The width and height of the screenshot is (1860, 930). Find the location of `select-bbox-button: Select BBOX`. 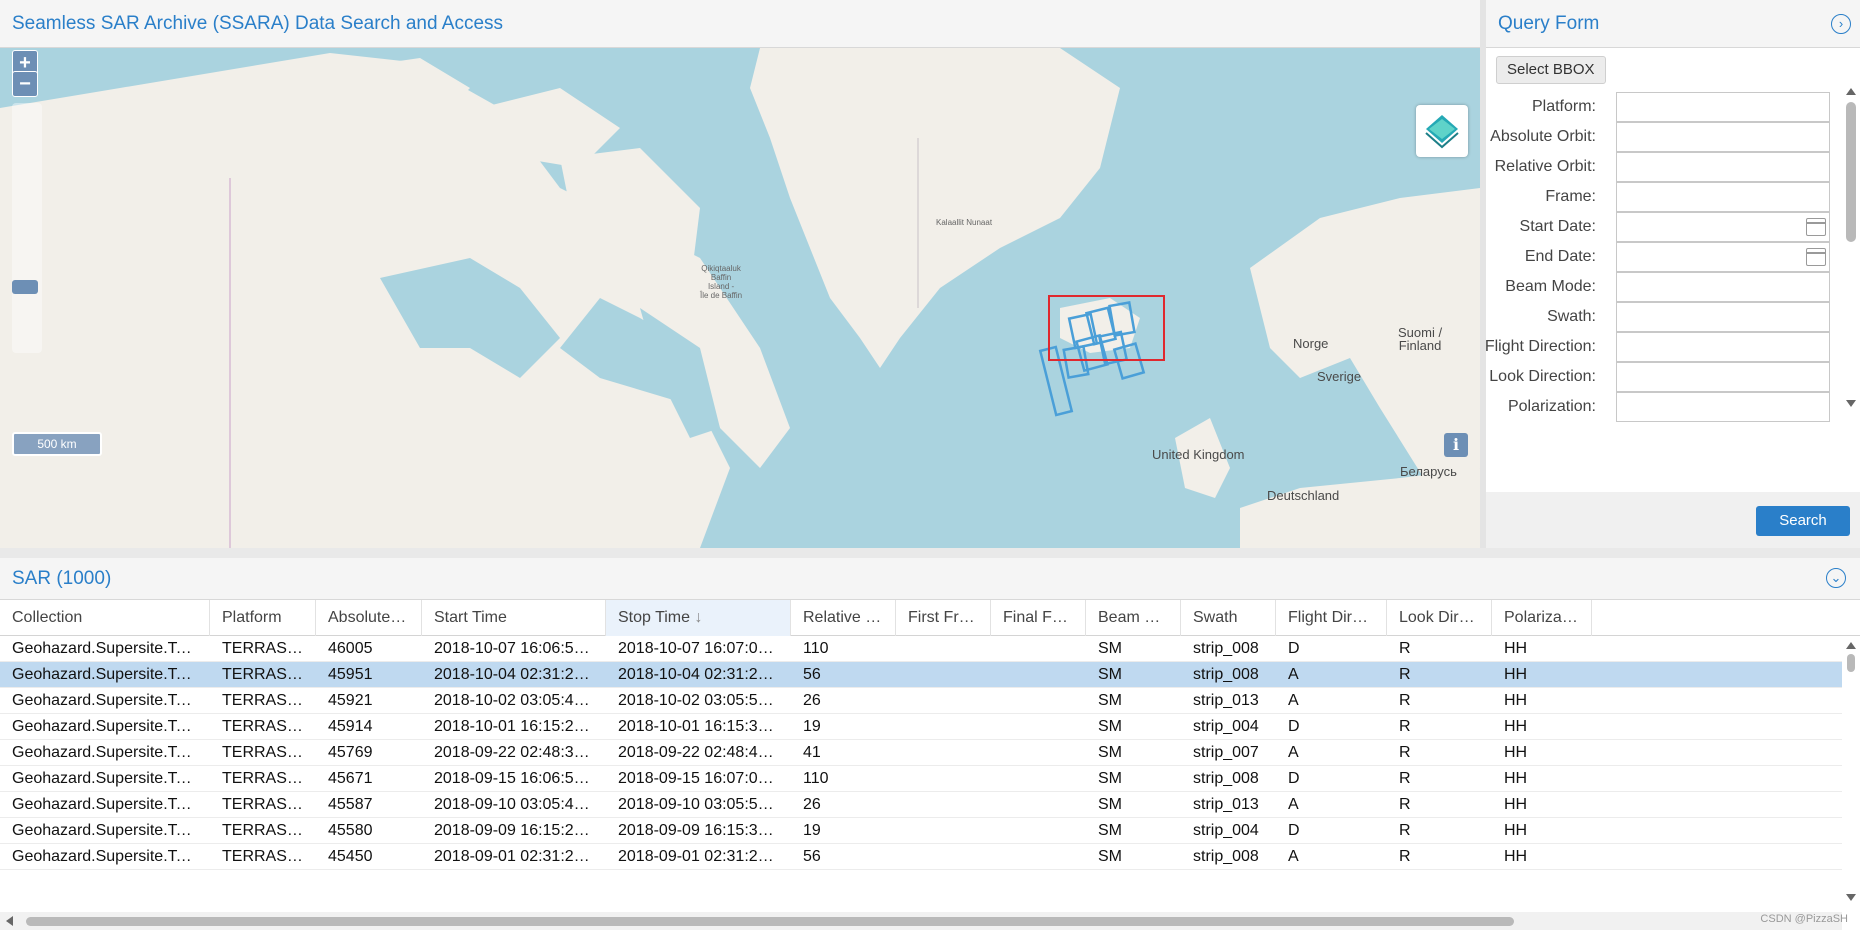

select-bbox-button: Select BBOX is located at coordinates (1551, 70).